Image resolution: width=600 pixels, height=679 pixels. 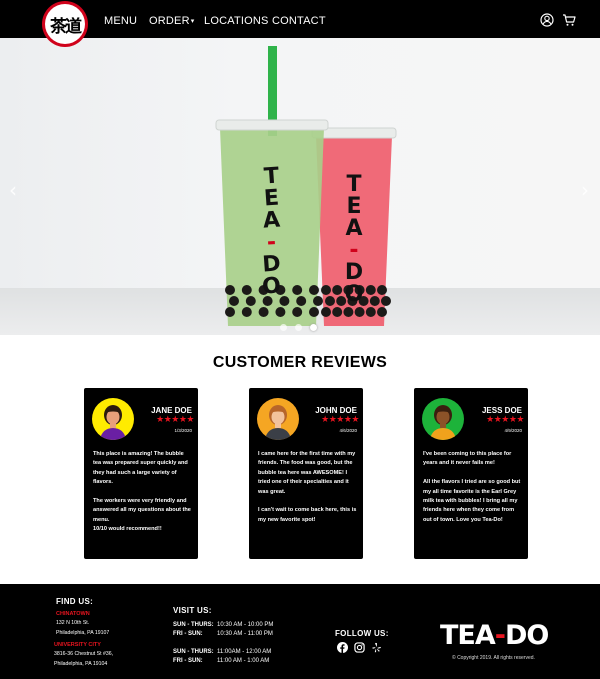 I want to click on reviewer-name: JESS DOE, so click(x=501, y=410).